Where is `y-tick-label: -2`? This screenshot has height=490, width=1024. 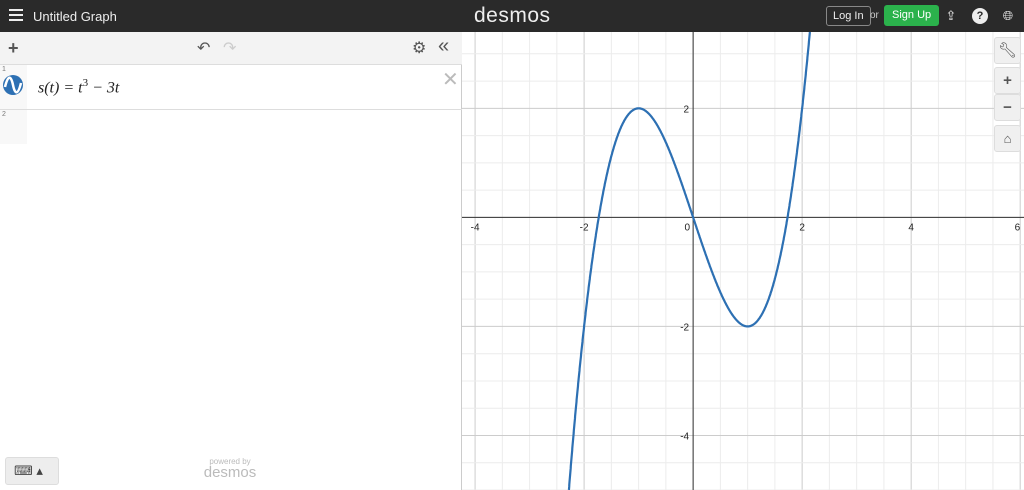 y-tick-label: -2 is located at coordinates (684, 327).